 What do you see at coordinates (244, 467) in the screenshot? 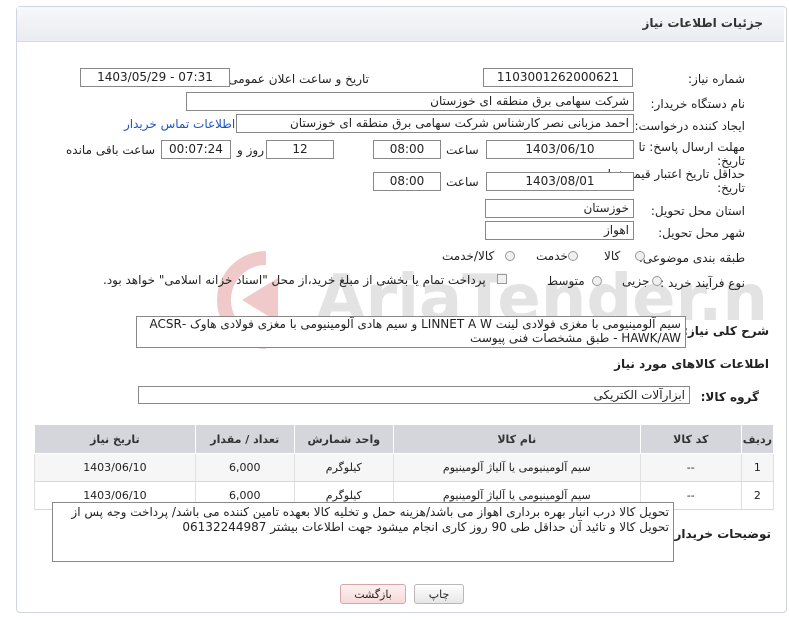
I see `row-qty: 6,000` at bounding box center [244, 467].